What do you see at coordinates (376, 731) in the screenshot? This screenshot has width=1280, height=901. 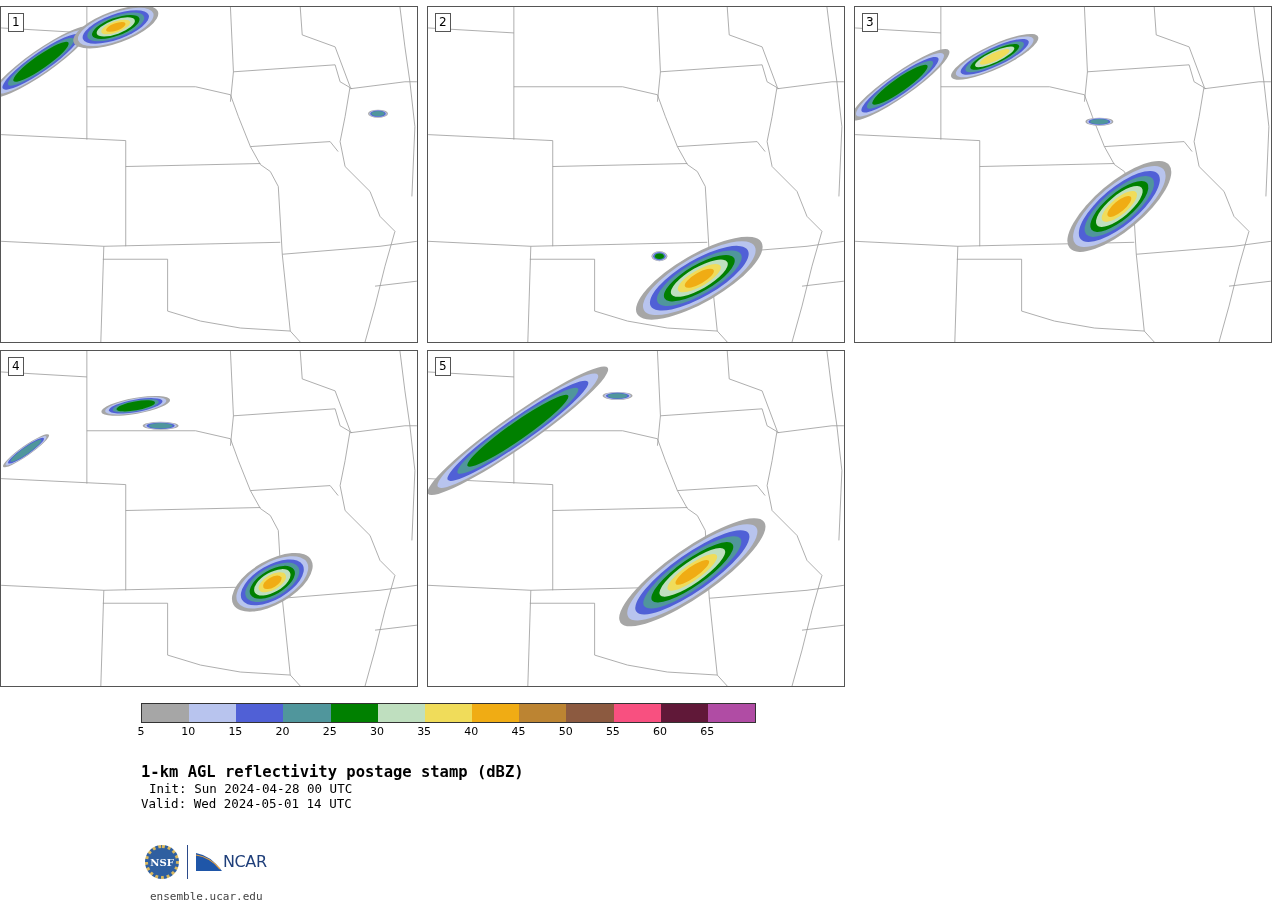 I see `tick-label: 30` at bounding box center [376, 731].